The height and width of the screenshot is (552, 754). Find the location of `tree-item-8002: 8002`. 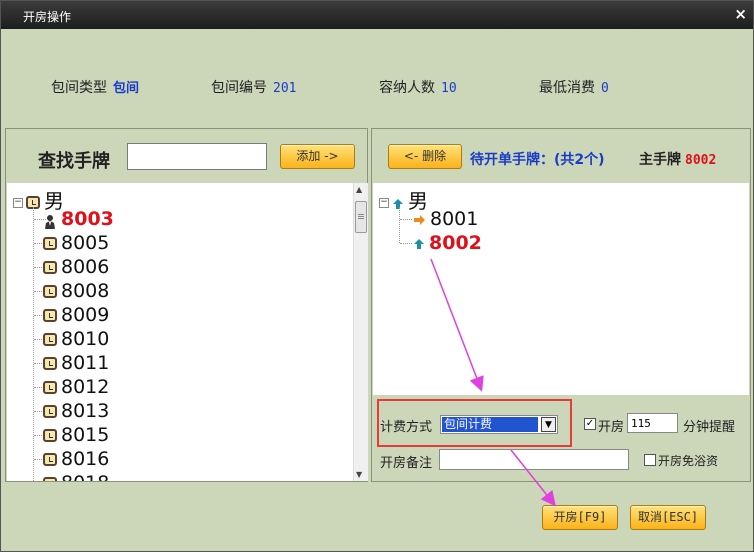

tree-item-8002: 8002 is located at coordinates (447, 243).